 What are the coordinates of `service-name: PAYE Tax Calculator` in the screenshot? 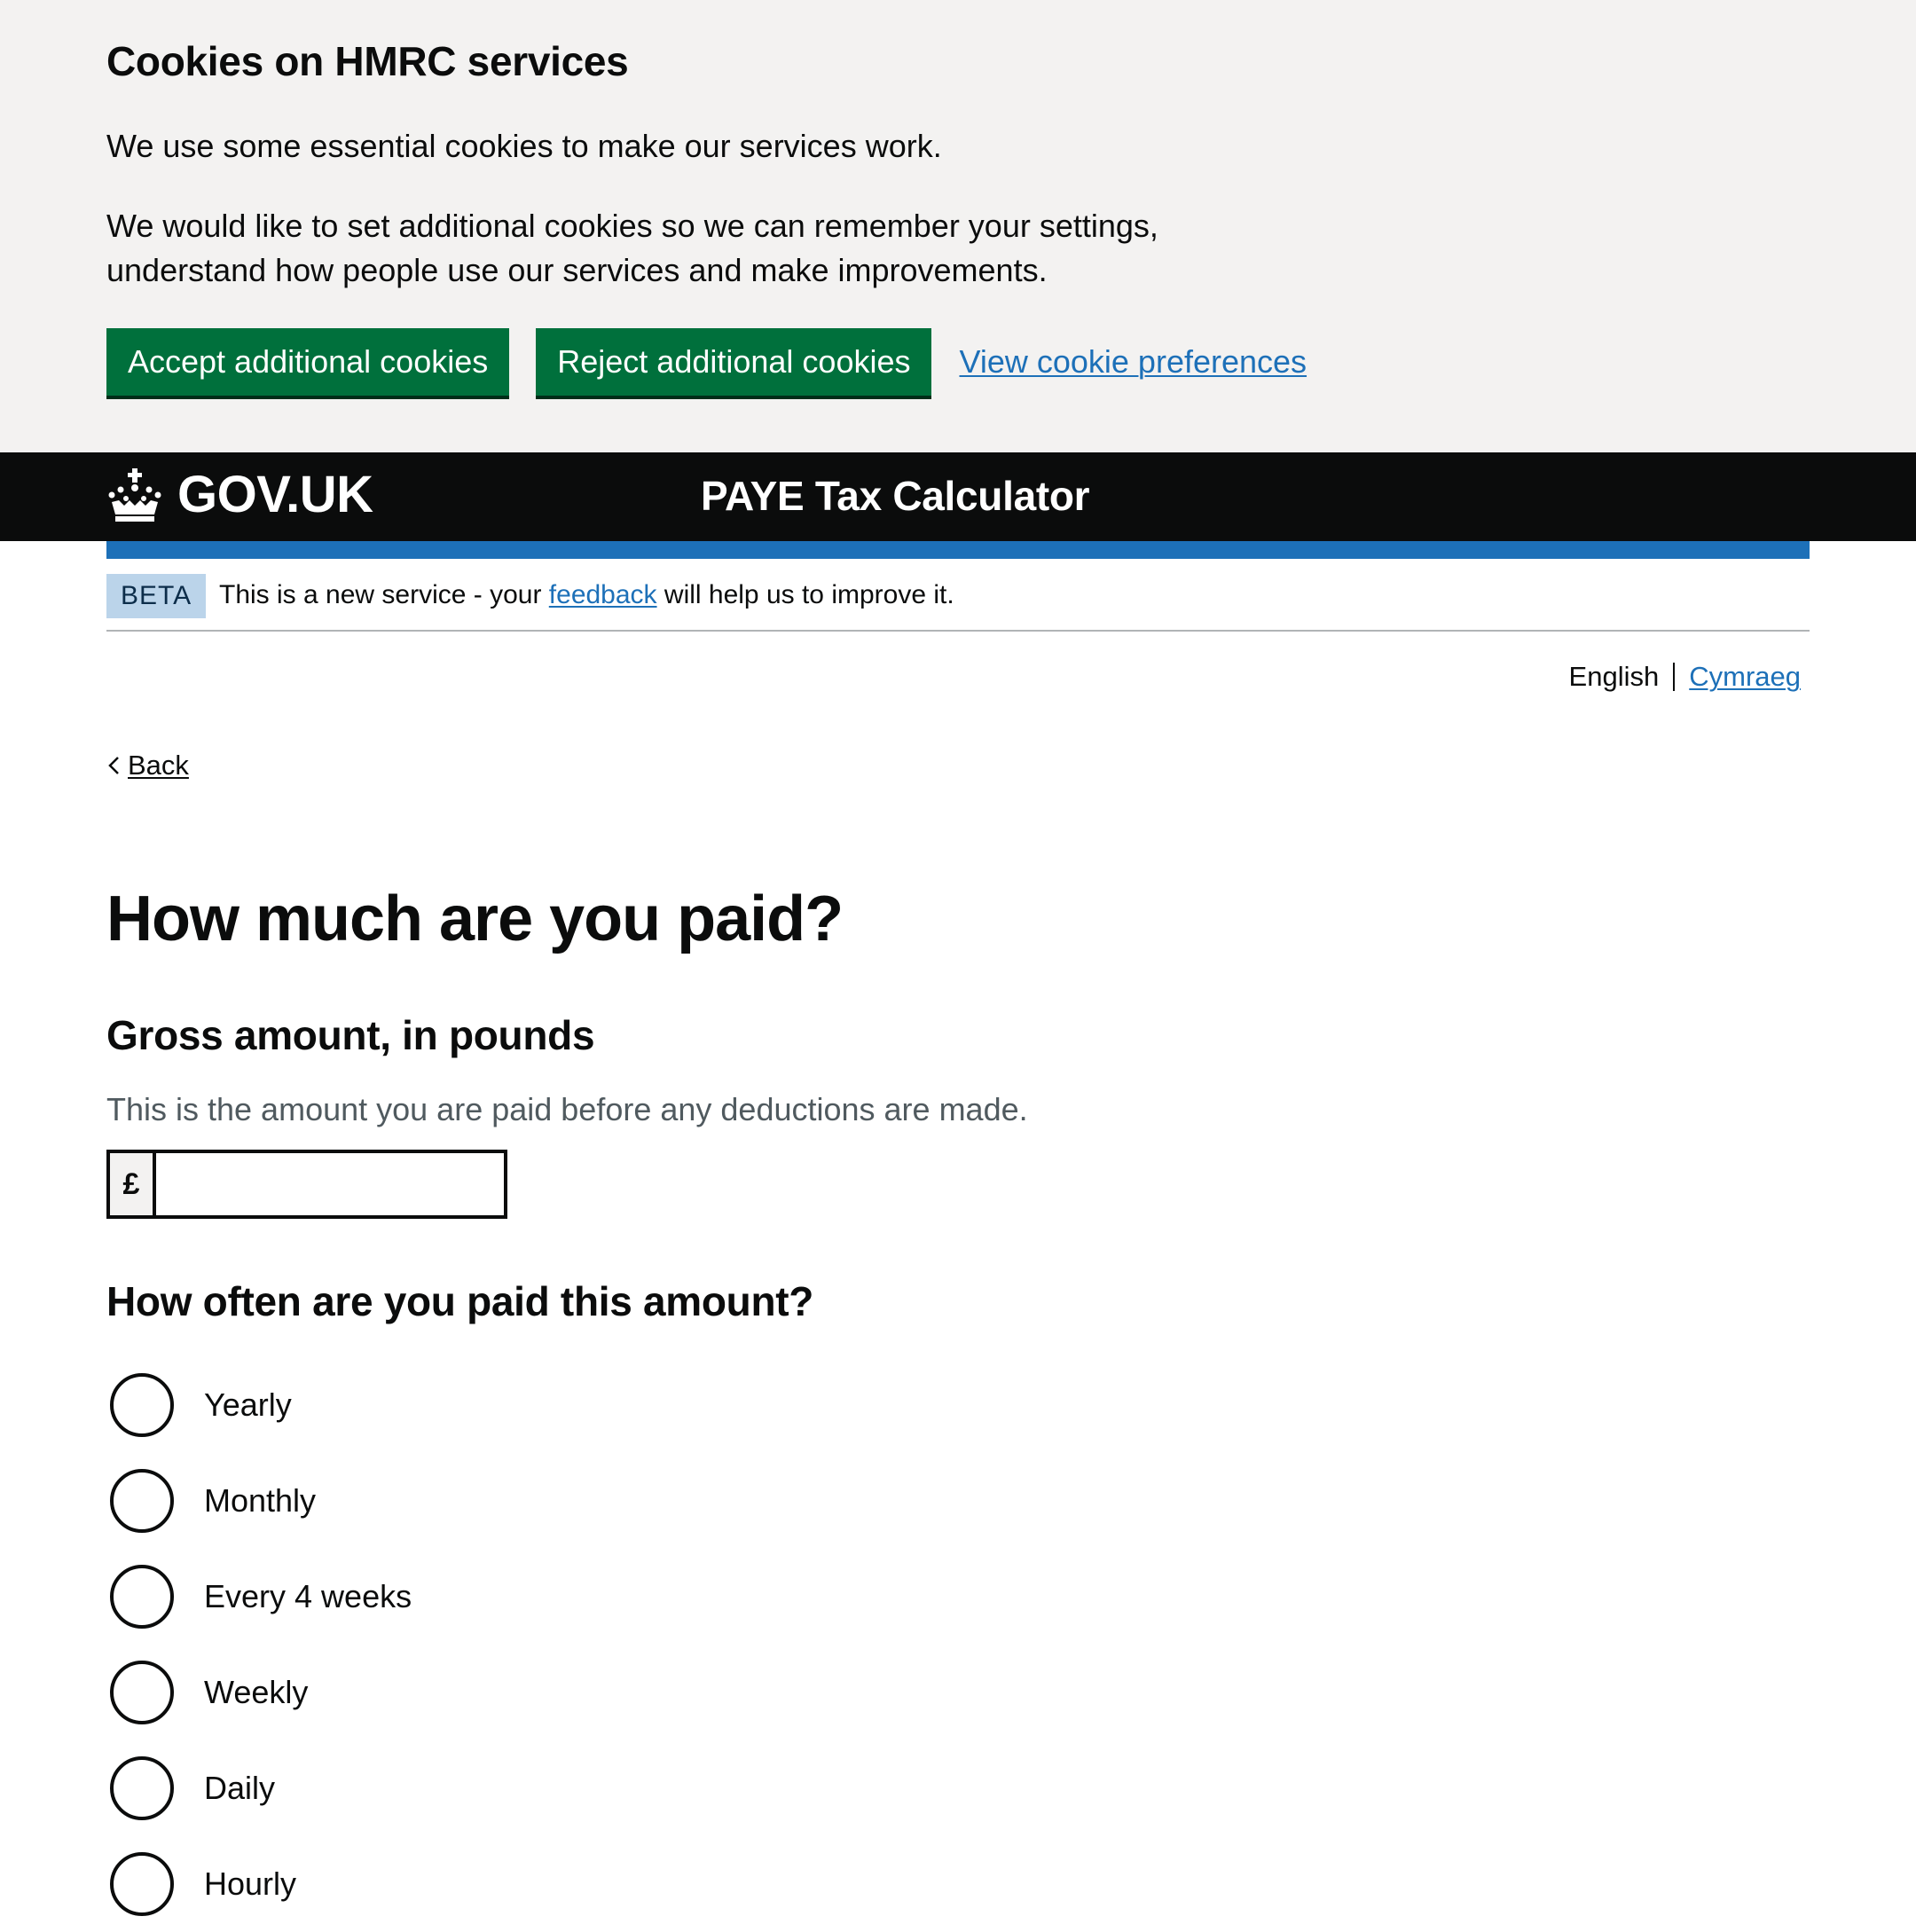 It's located at (896, 496).